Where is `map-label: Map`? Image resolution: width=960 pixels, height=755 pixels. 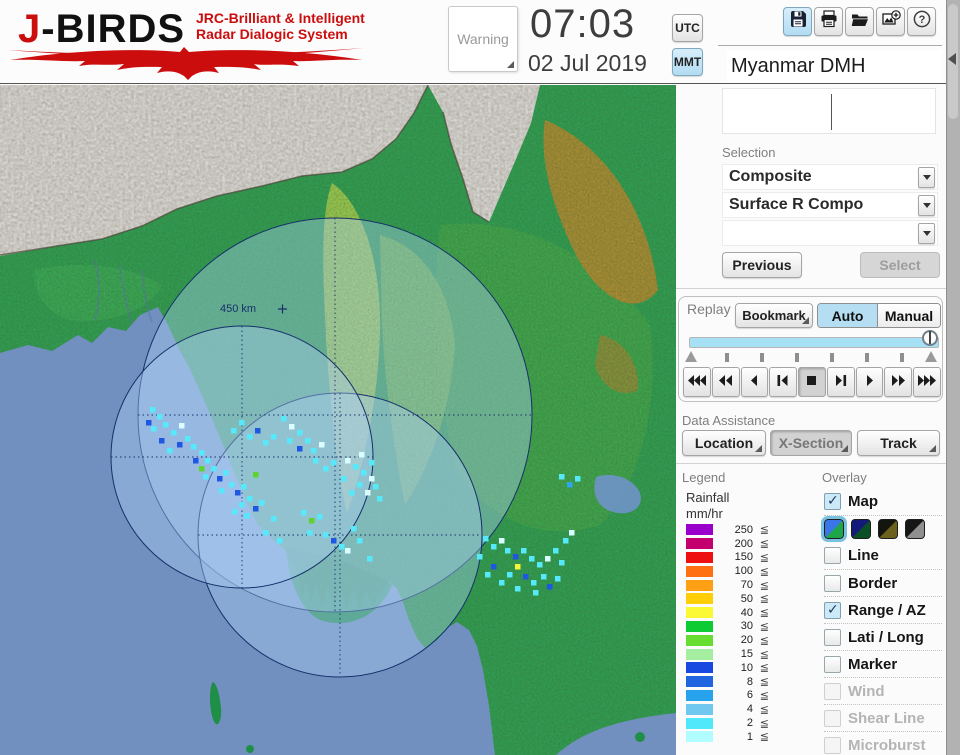 map-label: Map is located at coordinates (863, 501).